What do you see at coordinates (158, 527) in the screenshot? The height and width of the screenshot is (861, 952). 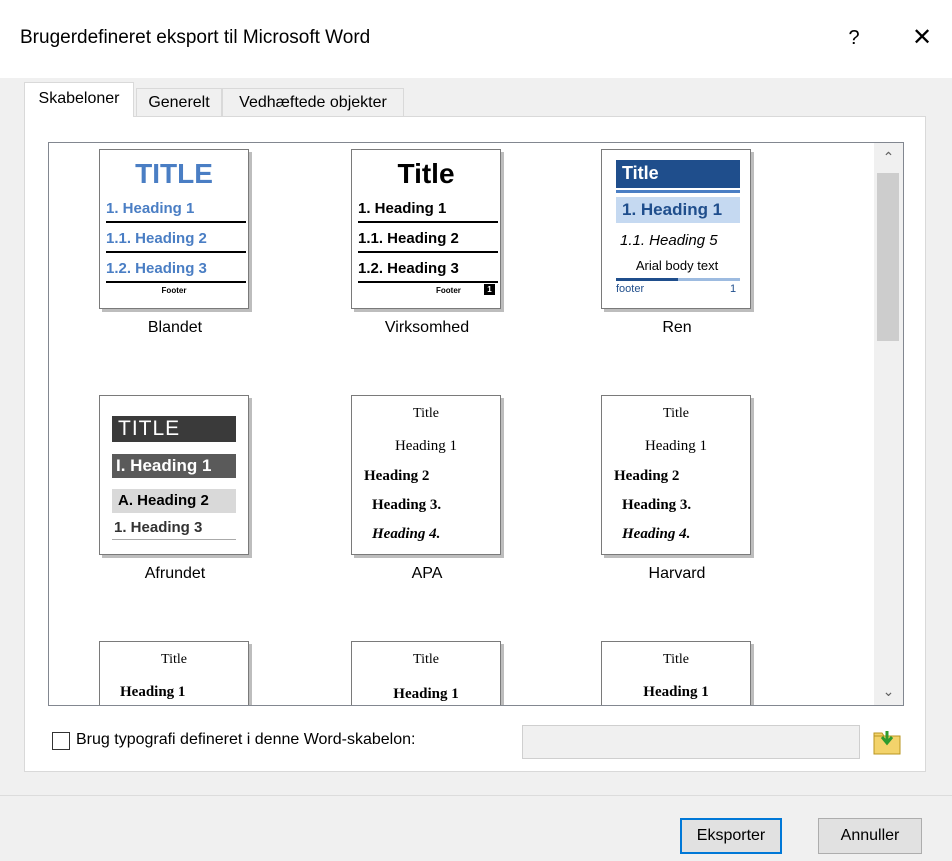 I see `thumb-heading-3: 1. Heading 3` at bounding box center [158, 527].